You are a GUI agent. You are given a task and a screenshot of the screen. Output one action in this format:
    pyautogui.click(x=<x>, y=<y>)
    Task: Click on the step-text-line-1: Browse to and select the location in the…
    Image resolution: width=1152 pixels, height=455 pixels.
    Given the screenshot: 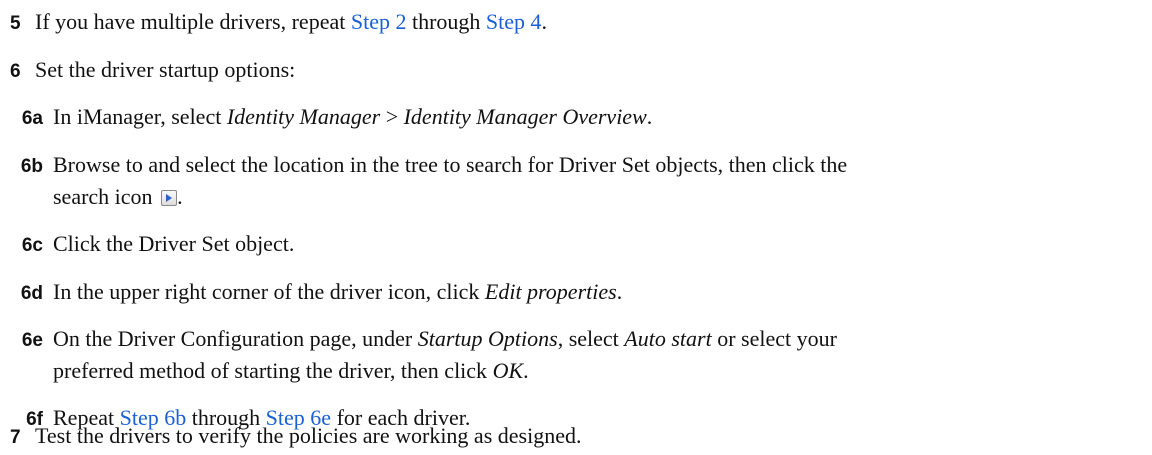 What is the action you would take?
    pyautogui.click(x=450, y=164)
    